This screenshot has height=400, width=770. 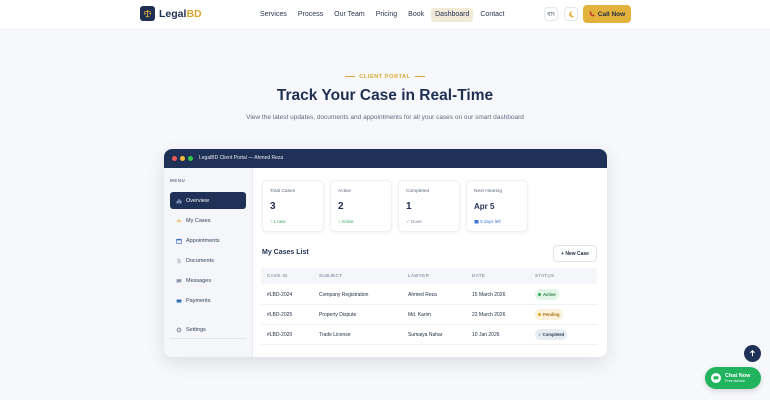 I want to click on brand-name: LegalBD, so click(x=180, y=13).